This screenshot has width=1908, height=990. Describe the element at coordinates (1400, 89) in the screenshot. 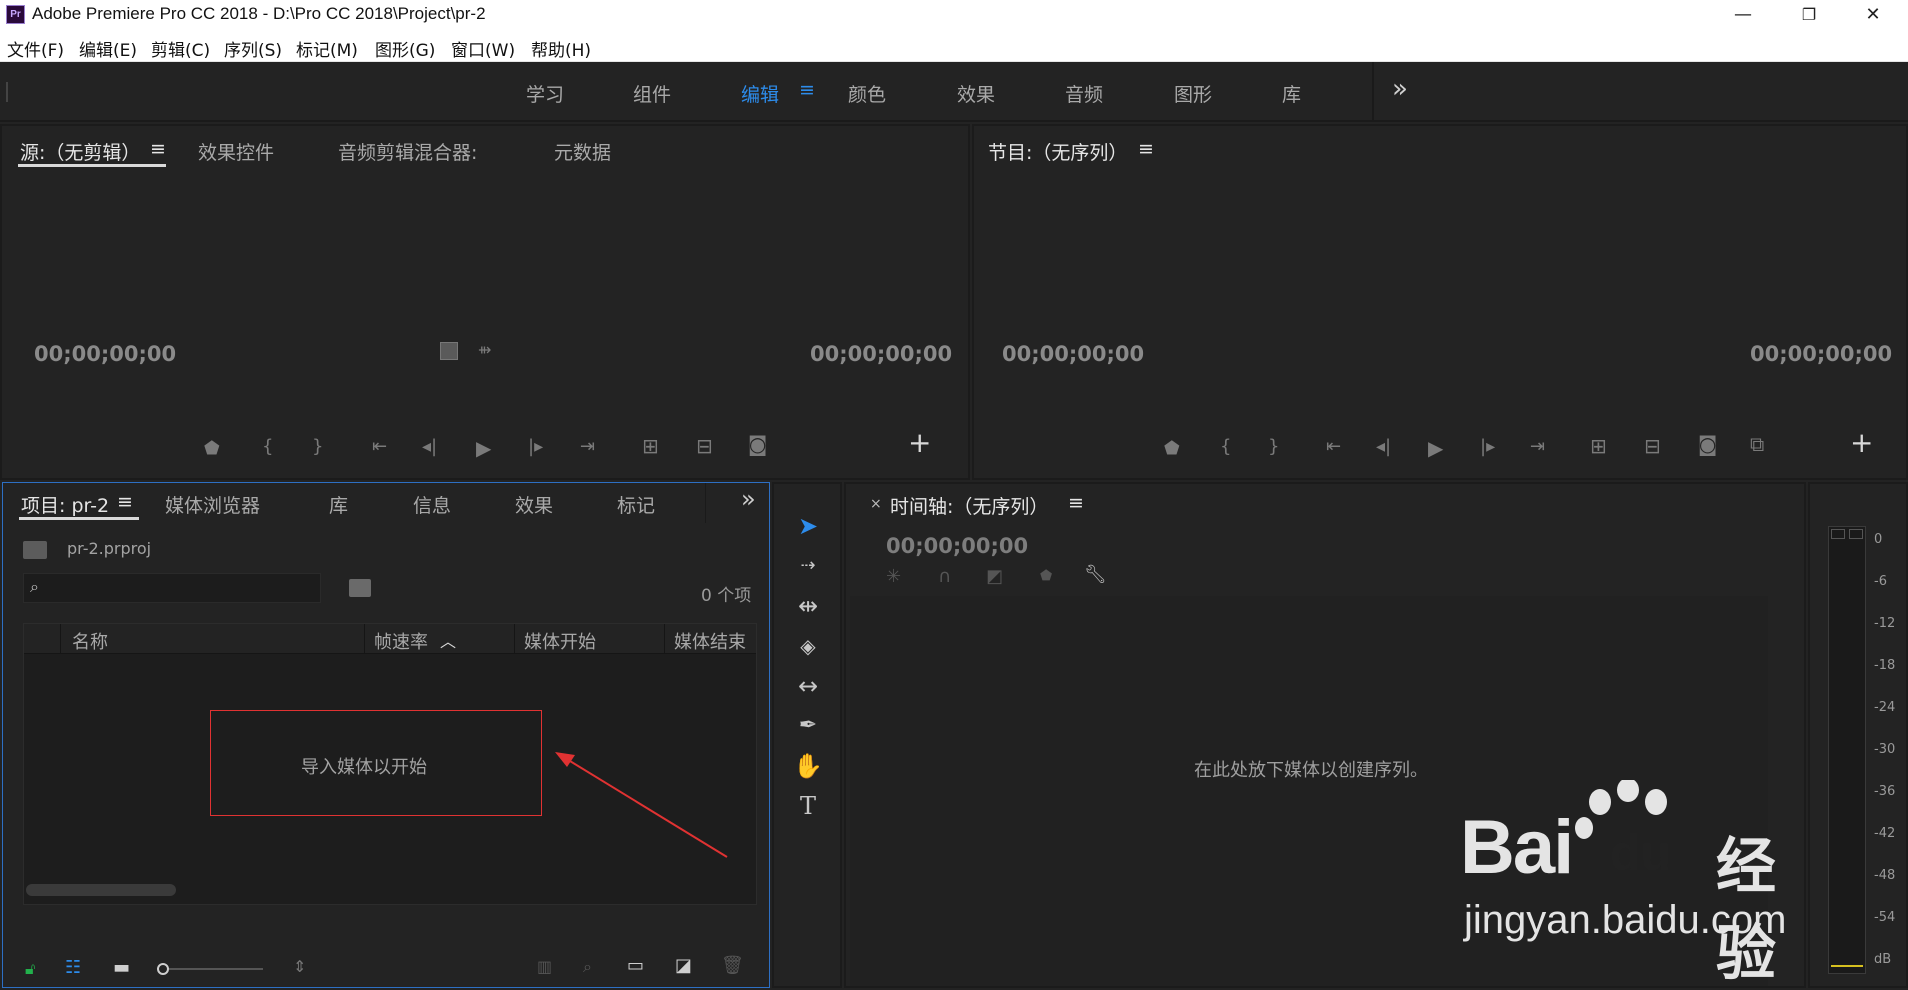

I see `workspace-overflow-icon: »` at that location.